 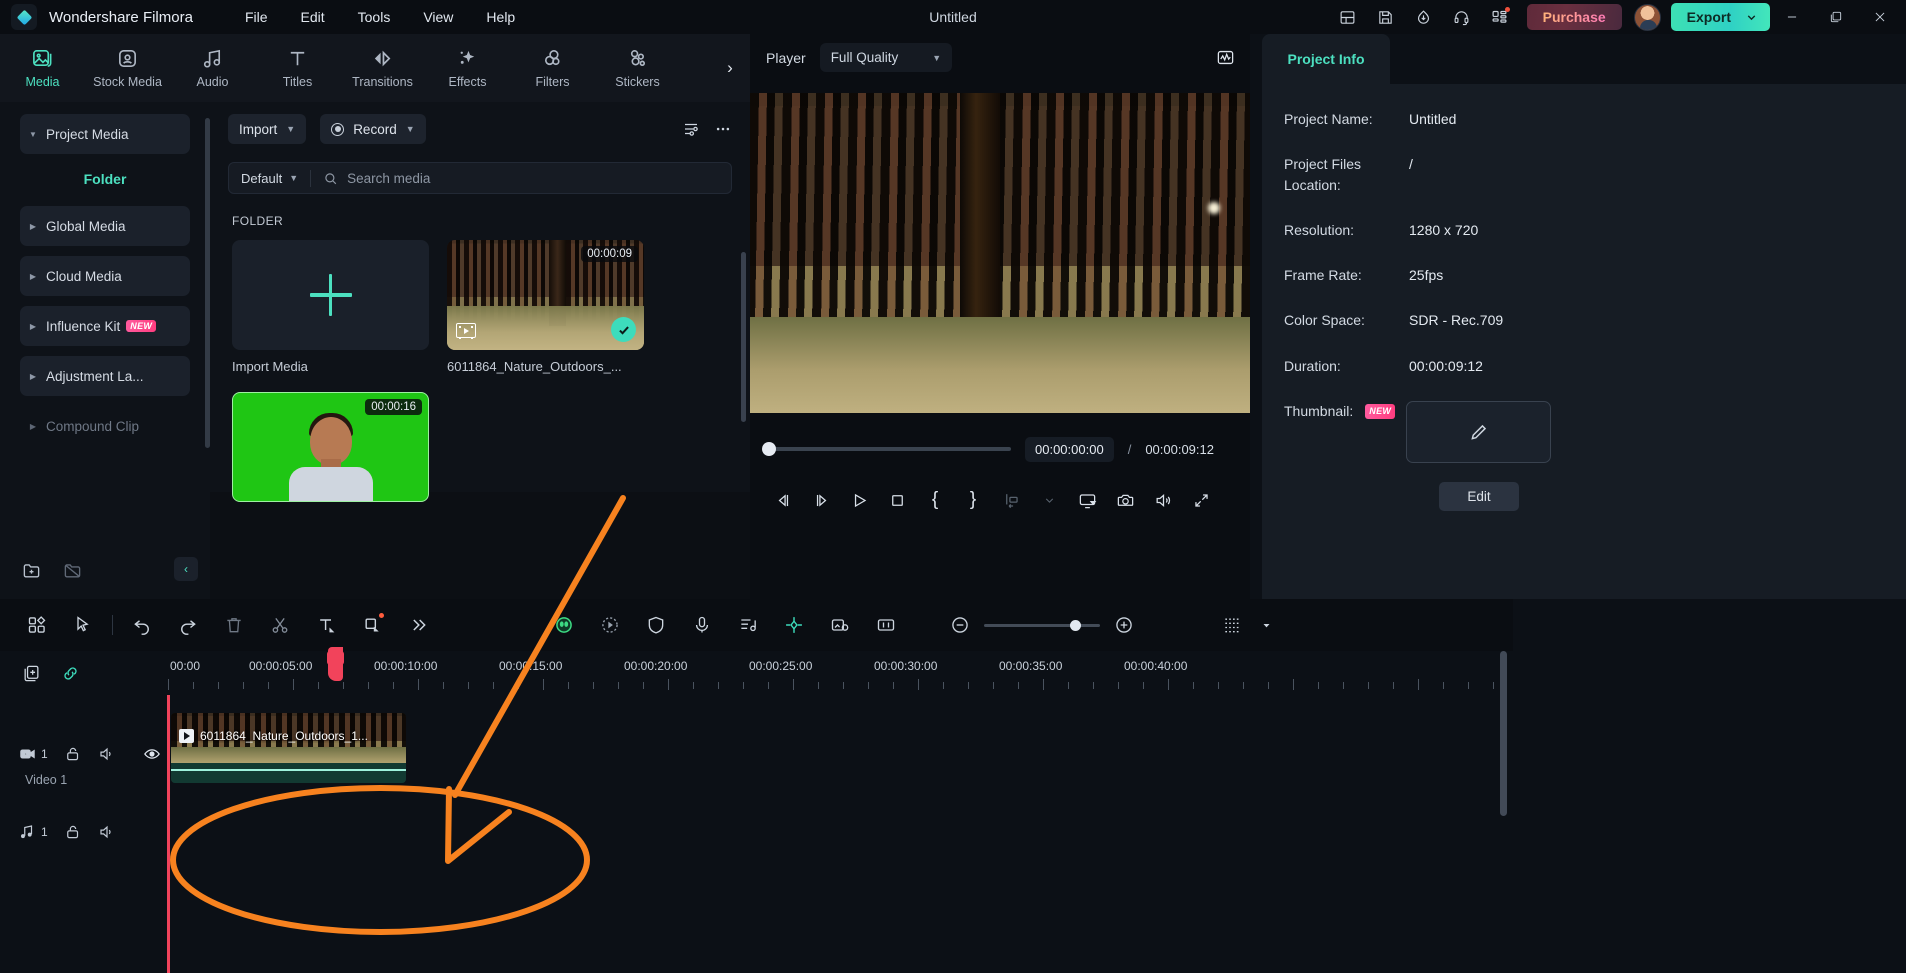 I want to click on import-button: Import ▼, so click(x=267, y=129).